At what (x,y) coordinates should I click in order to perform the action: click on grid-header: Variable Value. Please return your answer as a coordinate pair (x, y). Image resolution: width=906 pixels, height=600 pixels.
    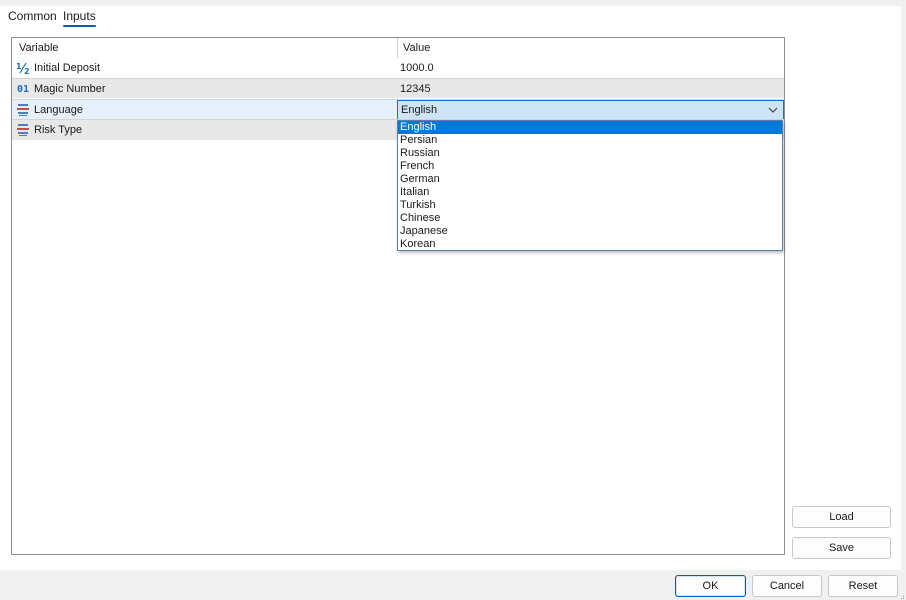
    Looking at the image, I should click on (398, 48).